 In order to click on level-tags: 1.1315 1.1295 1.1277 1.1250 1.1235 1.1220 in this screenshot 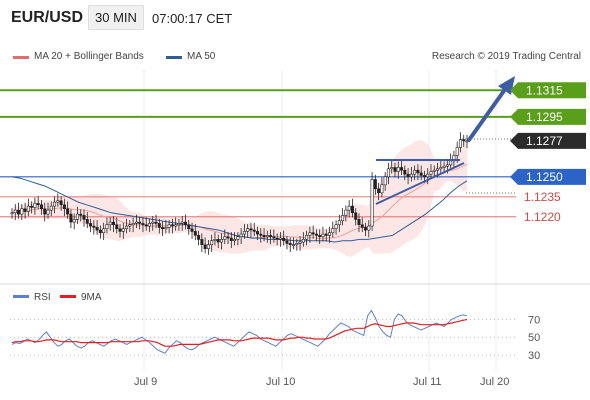, I will do `click(548, 153)`.